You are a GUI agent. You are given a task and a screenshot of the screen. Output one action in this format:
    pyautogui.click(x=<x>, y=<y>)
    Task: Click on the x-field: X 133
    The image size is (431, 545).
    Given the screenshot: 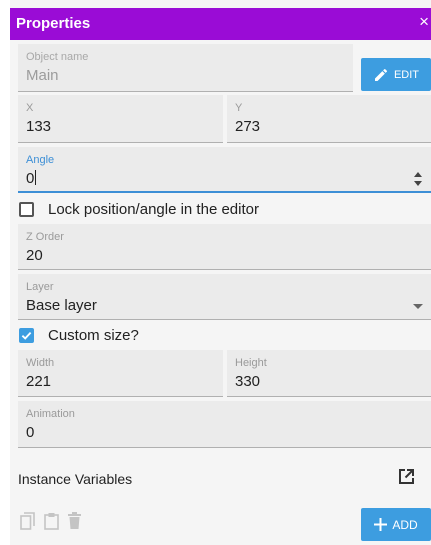 What is the action you would take?
    pyautogui.click(x=120, y=119)
    